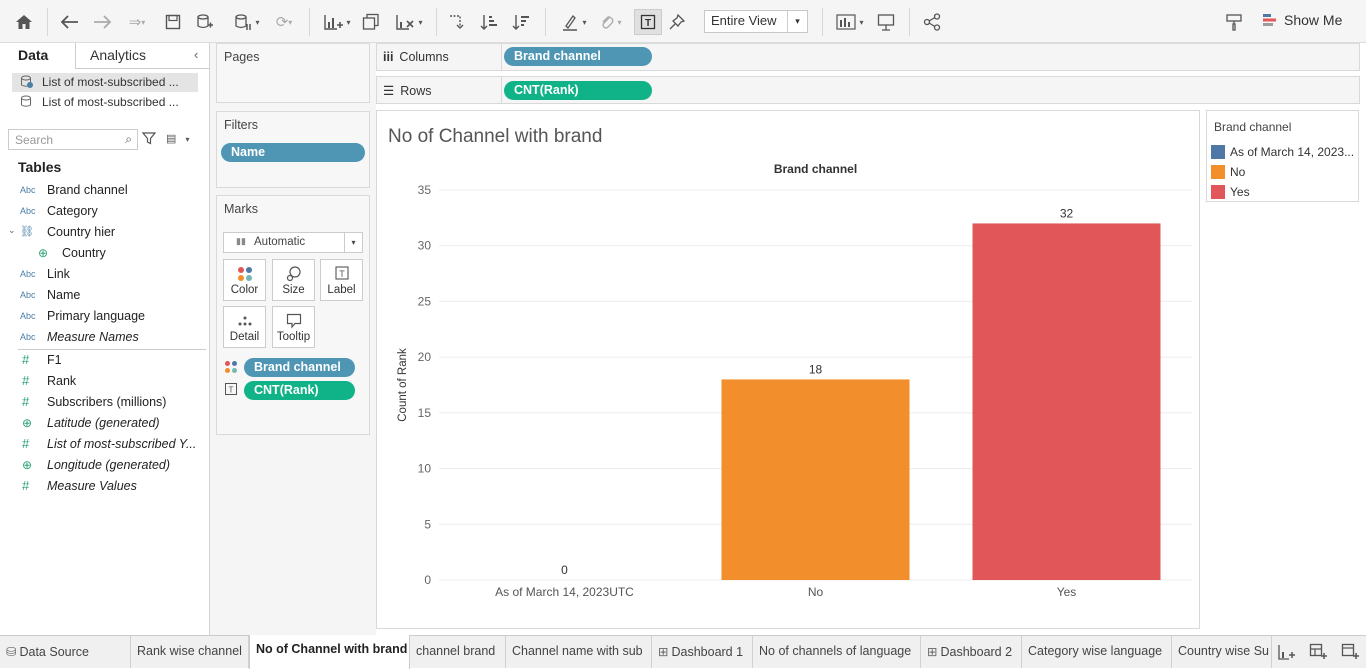 This screenshot has height=669, width=1366. What do you see at coordinates (190, 652) in the screenshot?
I see `sheet-tab: Rank wise channel` at bounding box center [190, 652].